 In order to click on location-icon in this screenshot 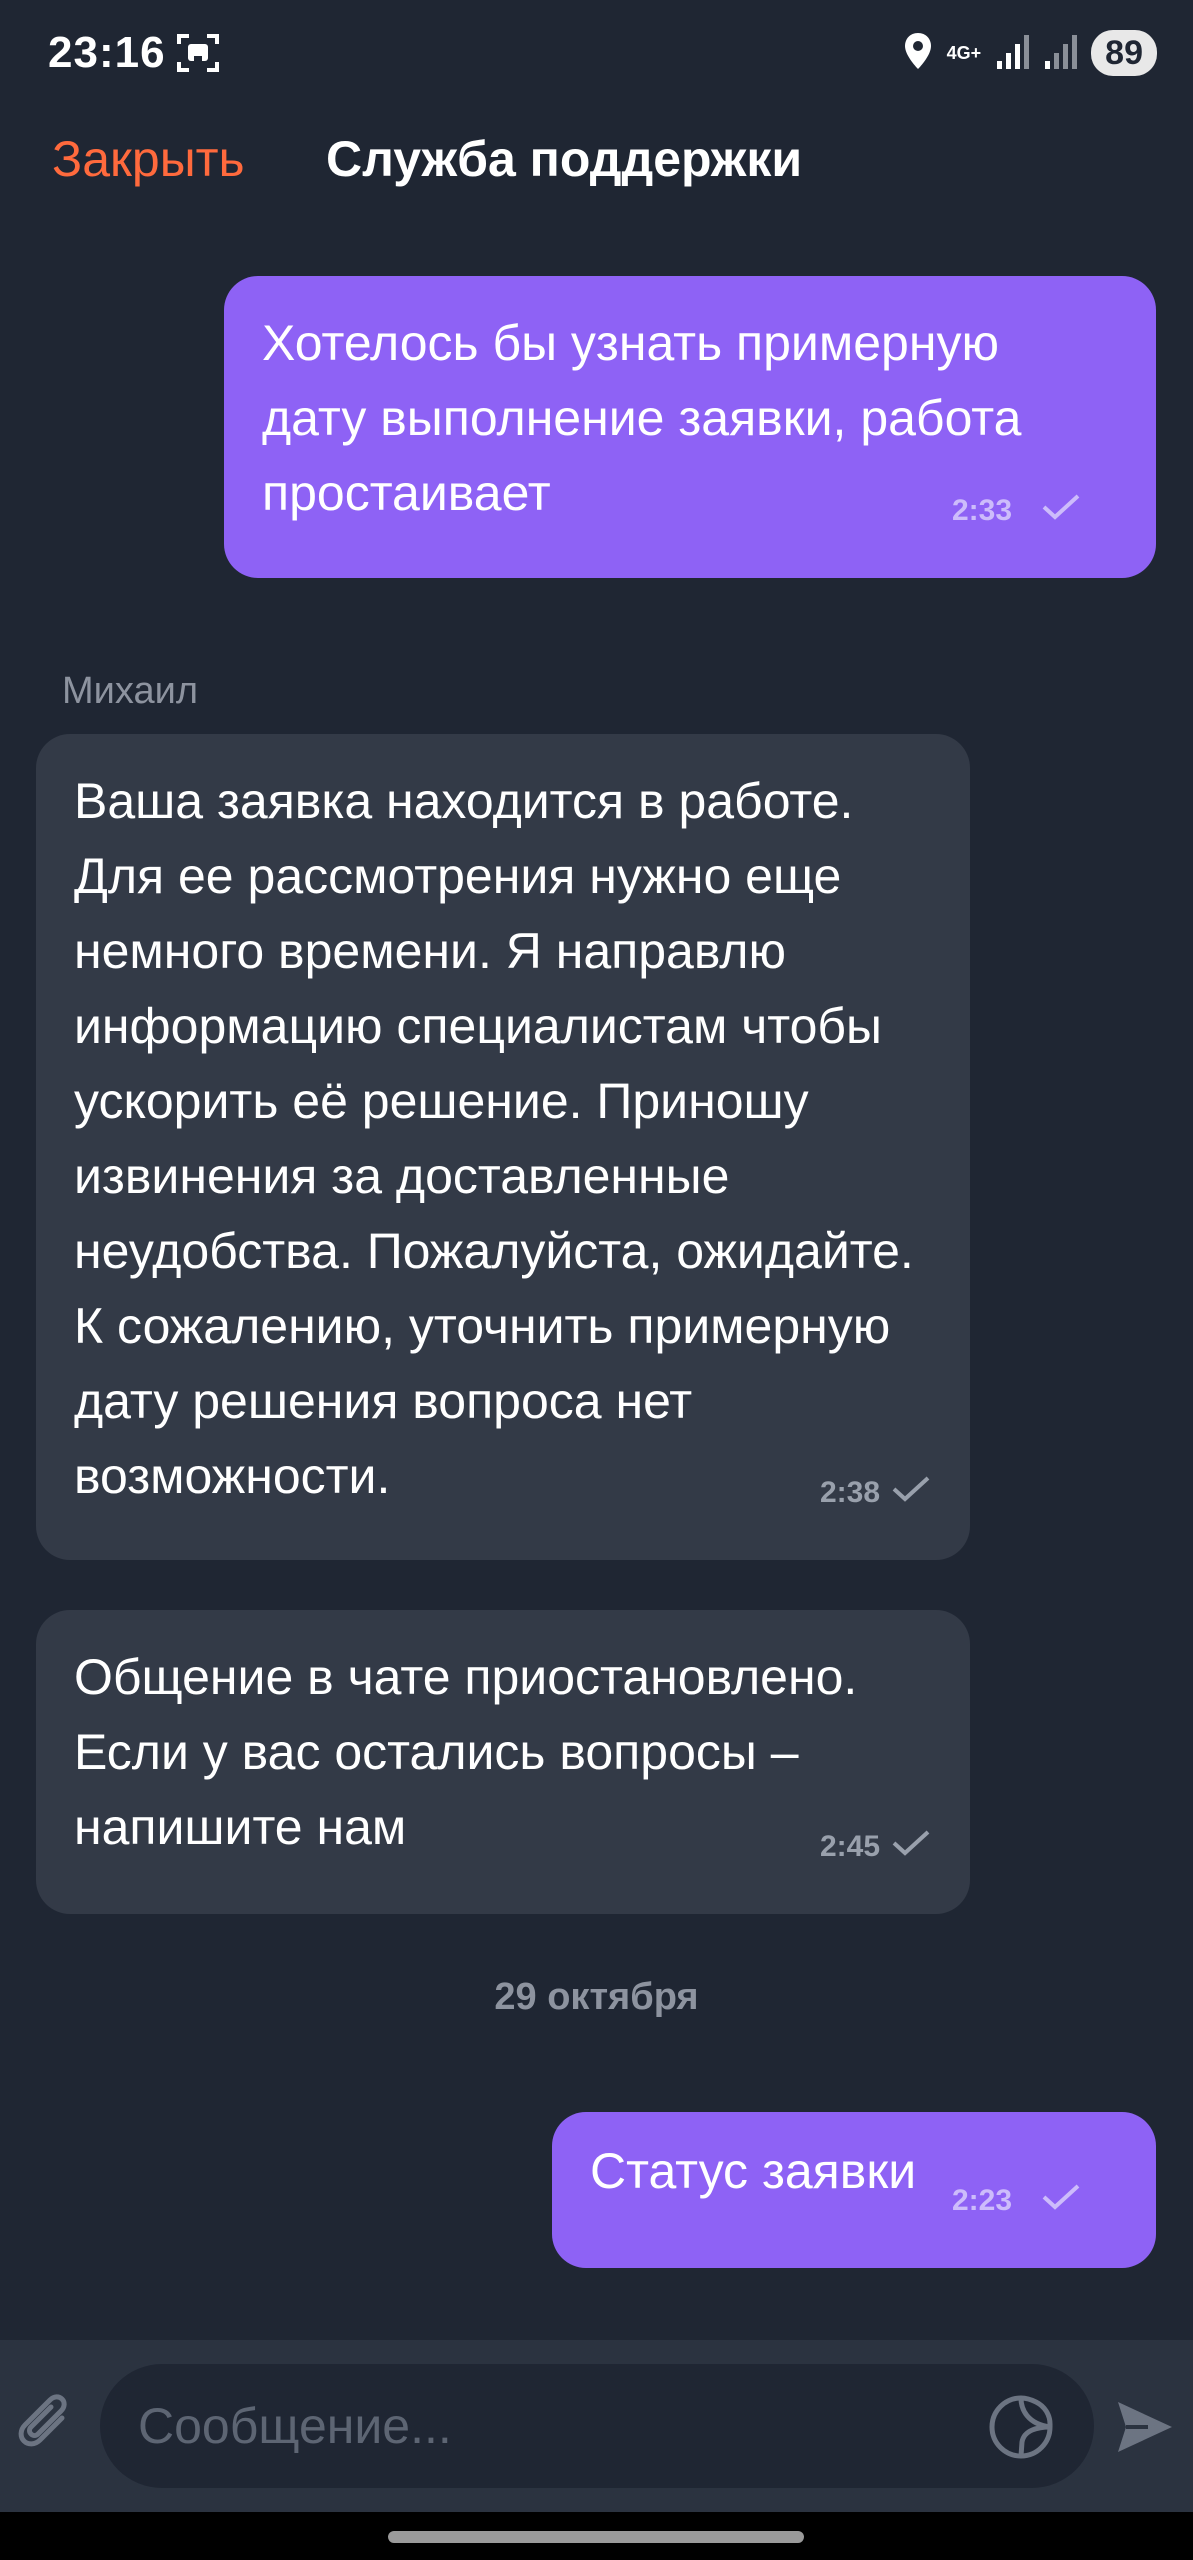, I will do `click(918, 53)`.